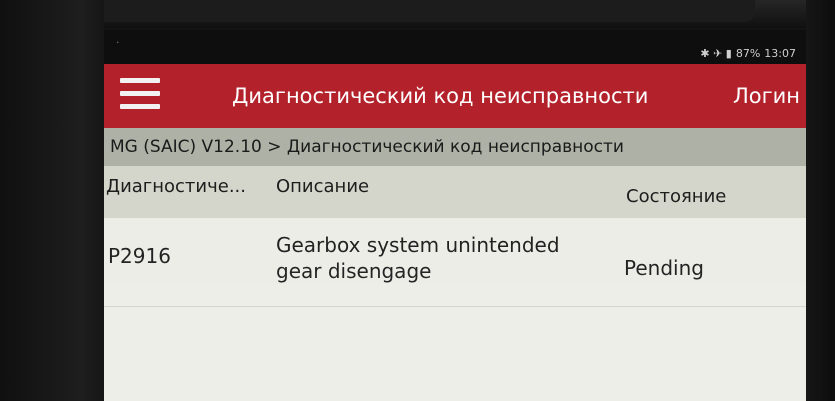 The height and width of the screenshot is (401, 835). I want to click on hamburger-menu-icon, so click(140, 96).